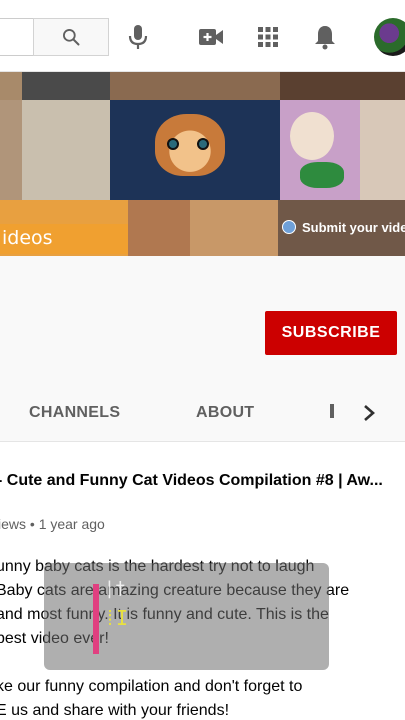 The height and width of the screenshot is (720, 405). I want to click on search-input, so click(17, 37).